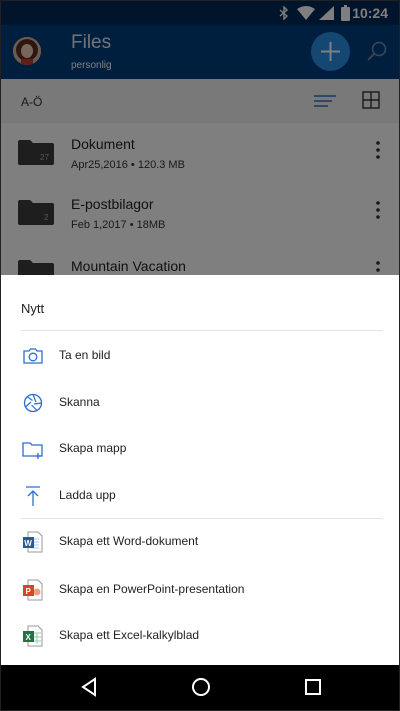 This screenshot has width=400, height=711. Describe the element at coordinates (33, 403) in the screenshot. I see `aperture-icon` at that location.